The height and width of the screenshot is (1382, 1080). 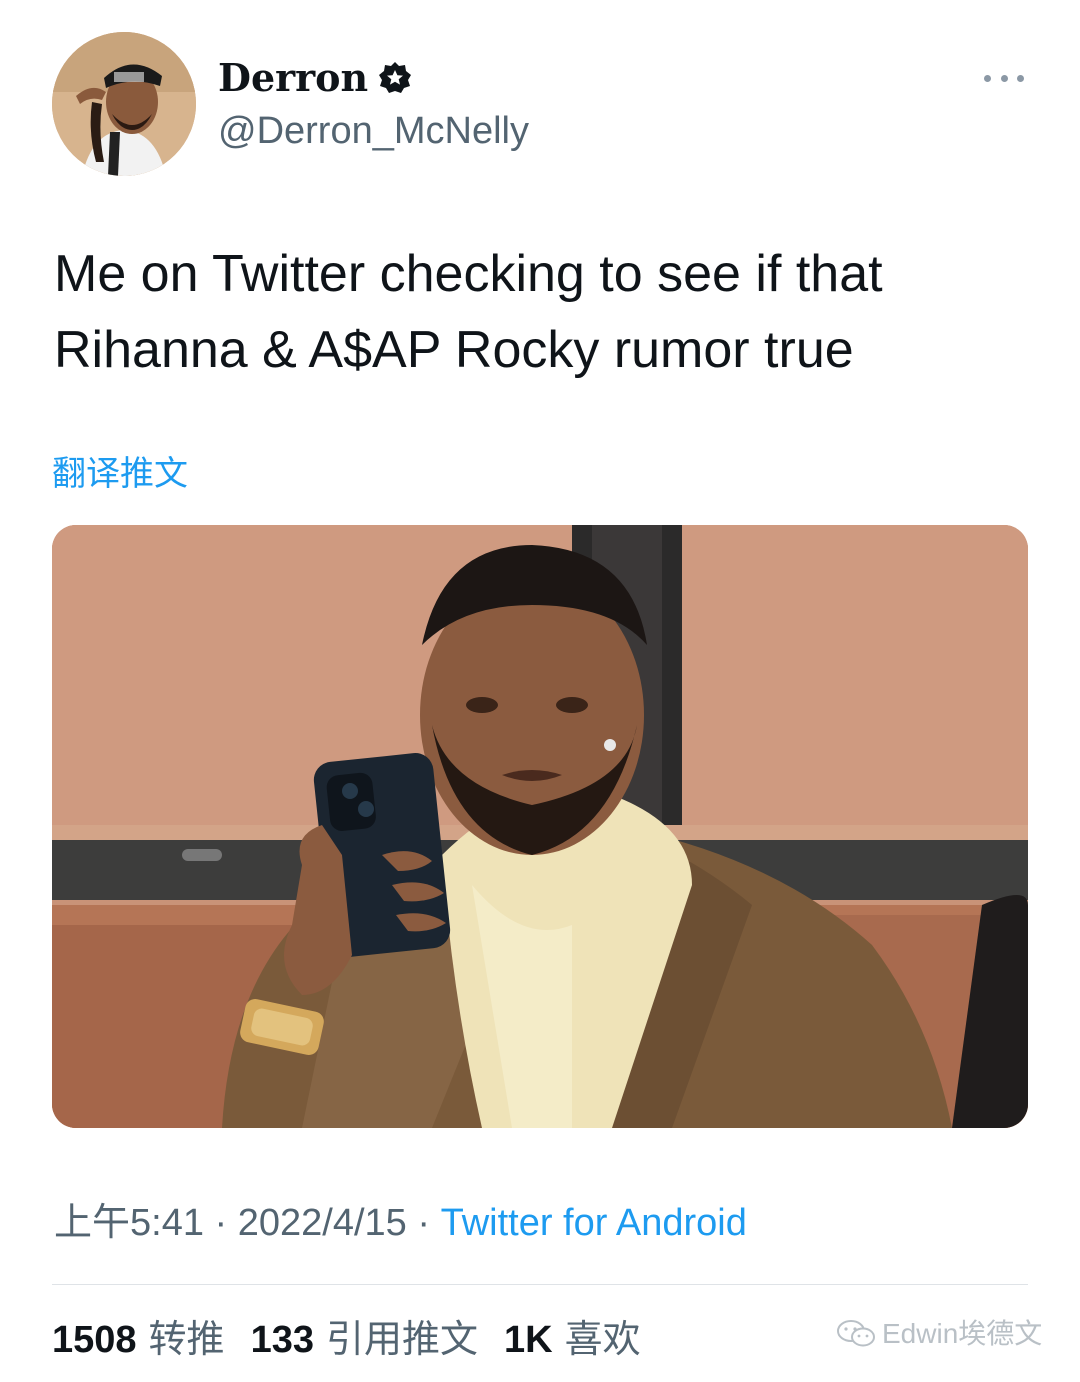 I want to click on avatar-photo-icon, so click(x=124, y=104).